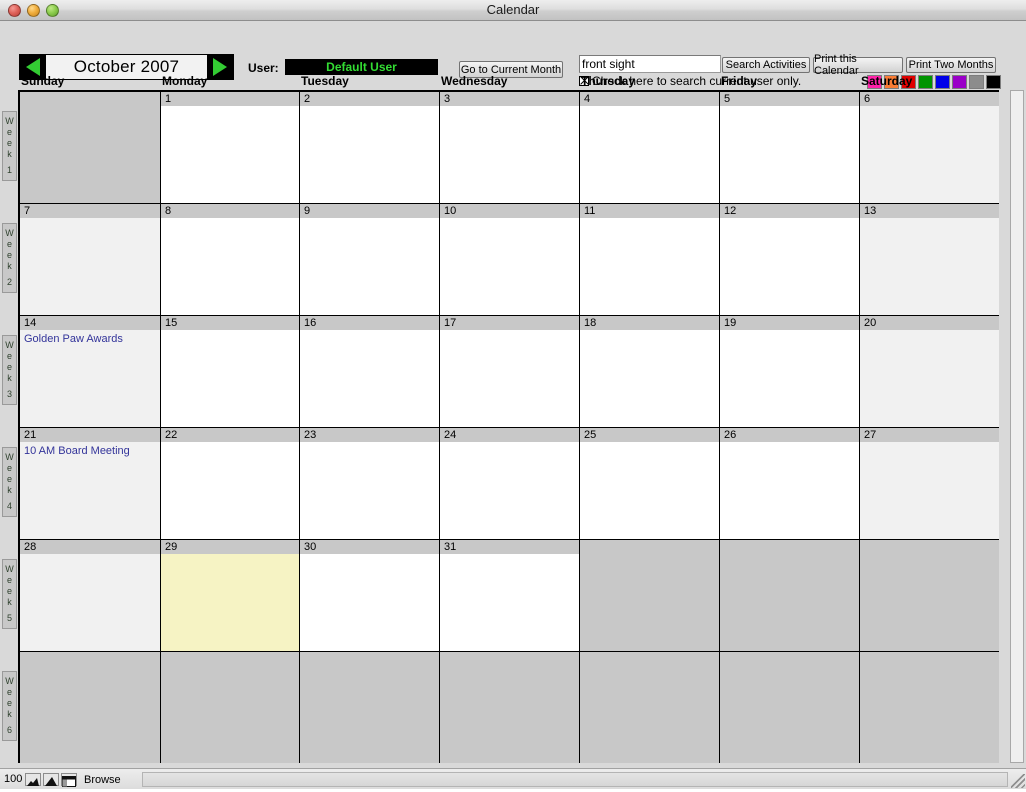  I want to click on day-cell-12: 12, so click(790, 259).